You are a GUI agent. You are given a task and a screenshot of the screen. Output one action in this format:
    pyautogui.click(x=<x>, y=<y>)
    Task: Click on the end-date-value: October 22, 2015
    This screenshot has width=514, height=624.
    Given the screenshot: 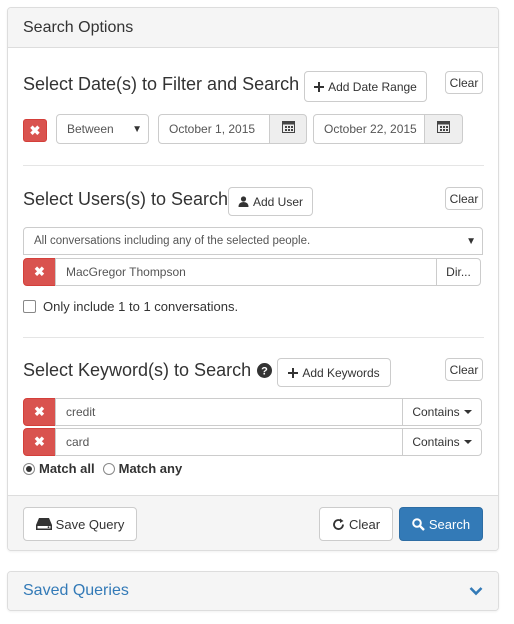 What is the action you would take?
    pyautogui.click(x=370, y=129)
    